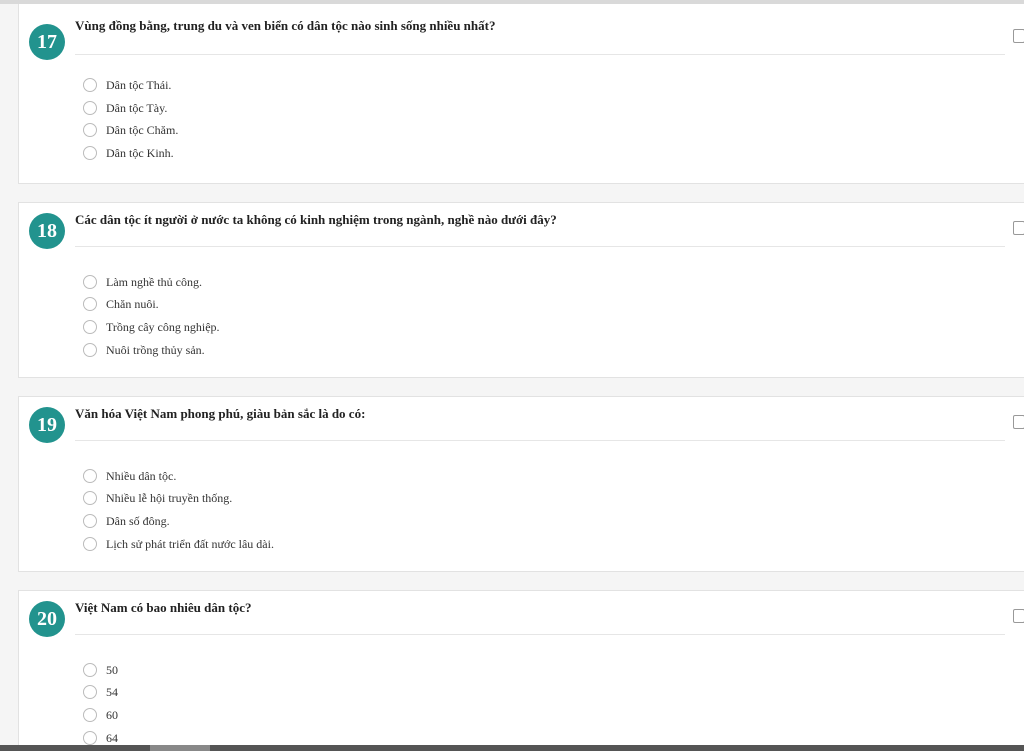 Image resolution: width=1024 pixels, height=751 pixels. What do you see at coordinates (112, 737) in the screenshot?
I see `option-label: 64` at bounding box center [112, 737].